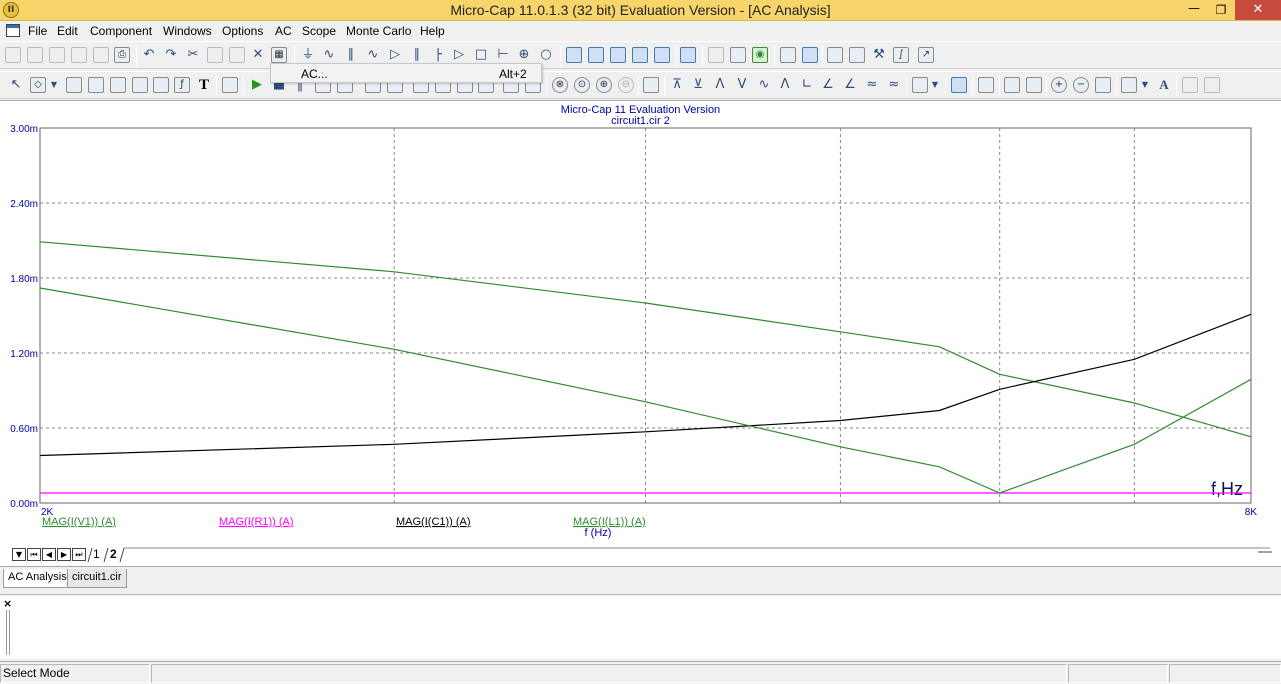 The image size is (1281, 684). Describe the element at coordinates (38, 85) in the screenshot. I see `shape-icon: ◇` at that location.